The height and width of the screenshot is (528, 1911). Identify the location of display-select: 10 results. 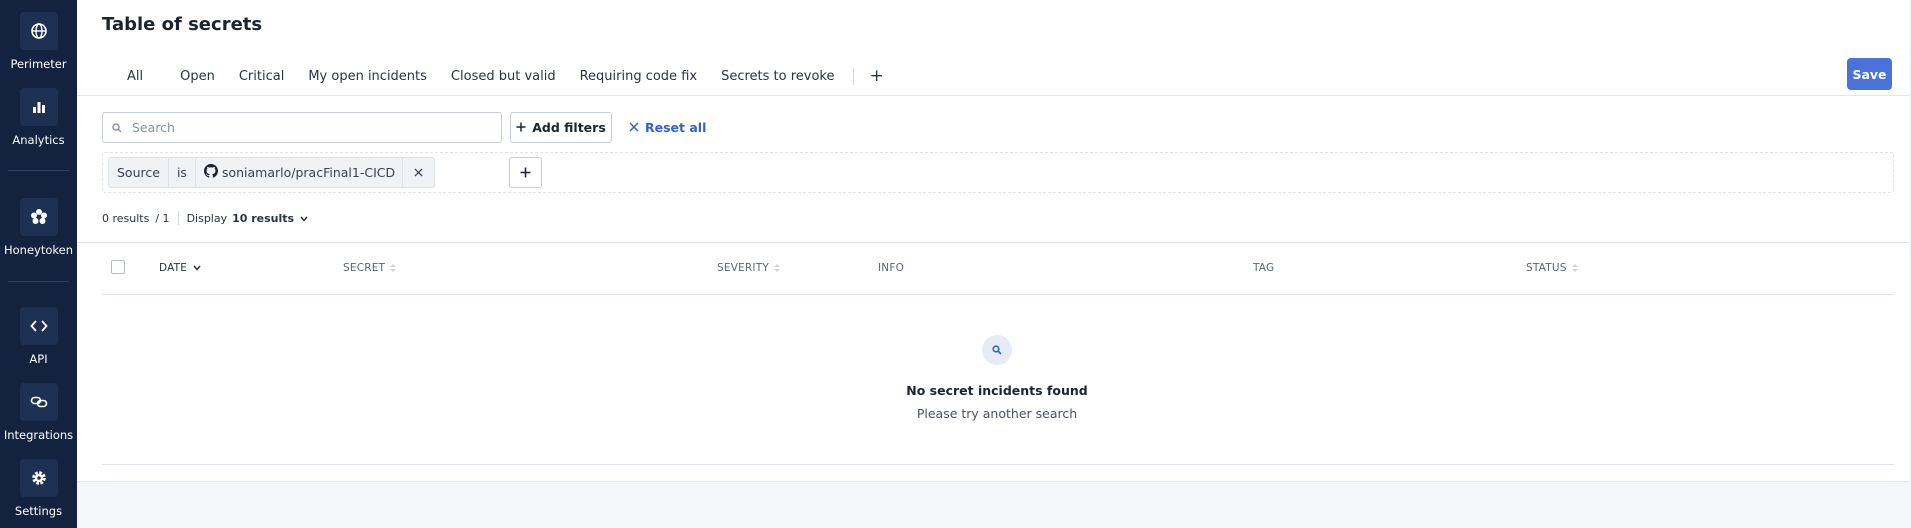
(263, 218).